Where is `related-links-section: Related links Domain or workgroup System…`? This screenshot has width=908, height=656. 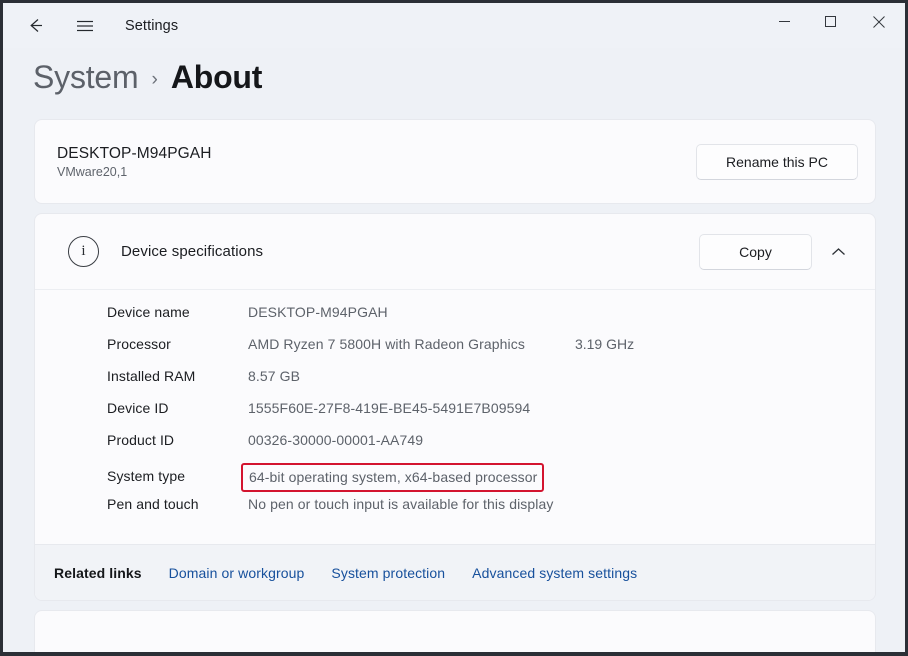 related-links-section: Related links Domain or workgroup System… is located at coordinates (455, 572).